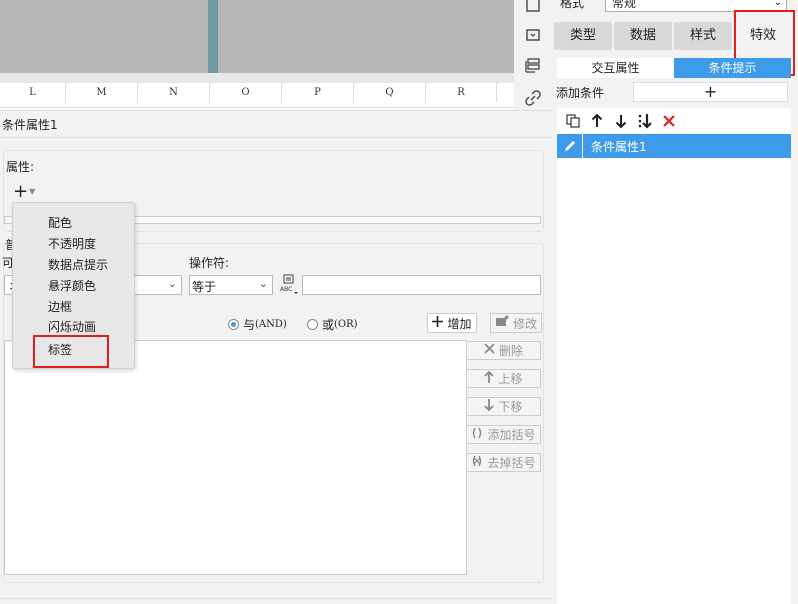  I want to click on tab-style: 样式, so click(703, 36).